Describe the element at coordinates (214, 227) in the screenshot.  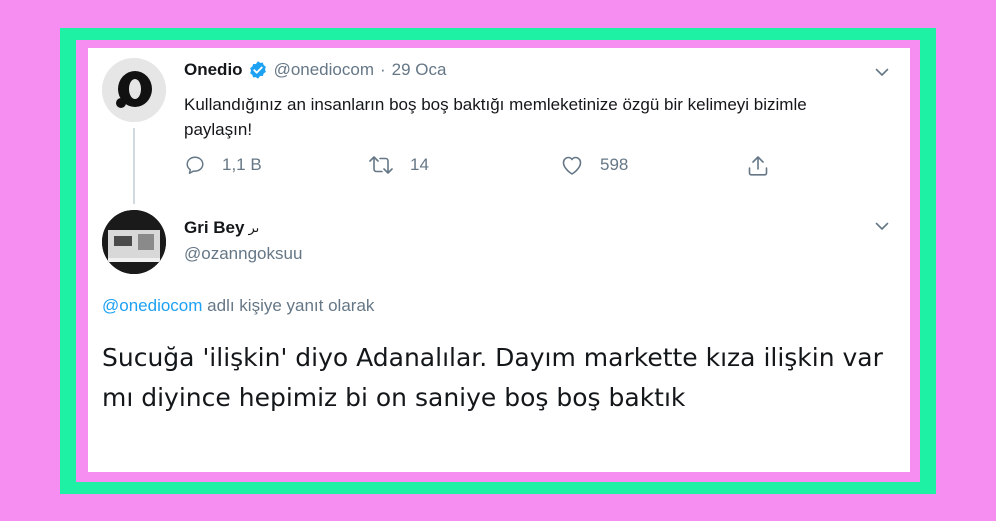
I see `tweet2-author-name: Gri Bey` at that location.